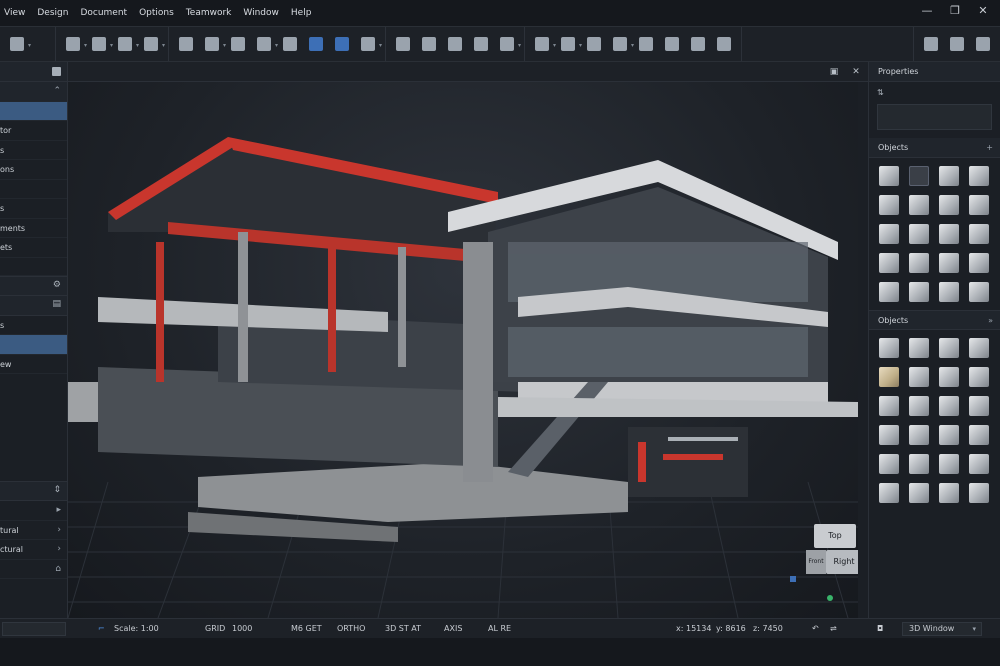 The width and height of the screenshot is (1000, 666). I want to click on arrange-tool-button, so click(724, 44).